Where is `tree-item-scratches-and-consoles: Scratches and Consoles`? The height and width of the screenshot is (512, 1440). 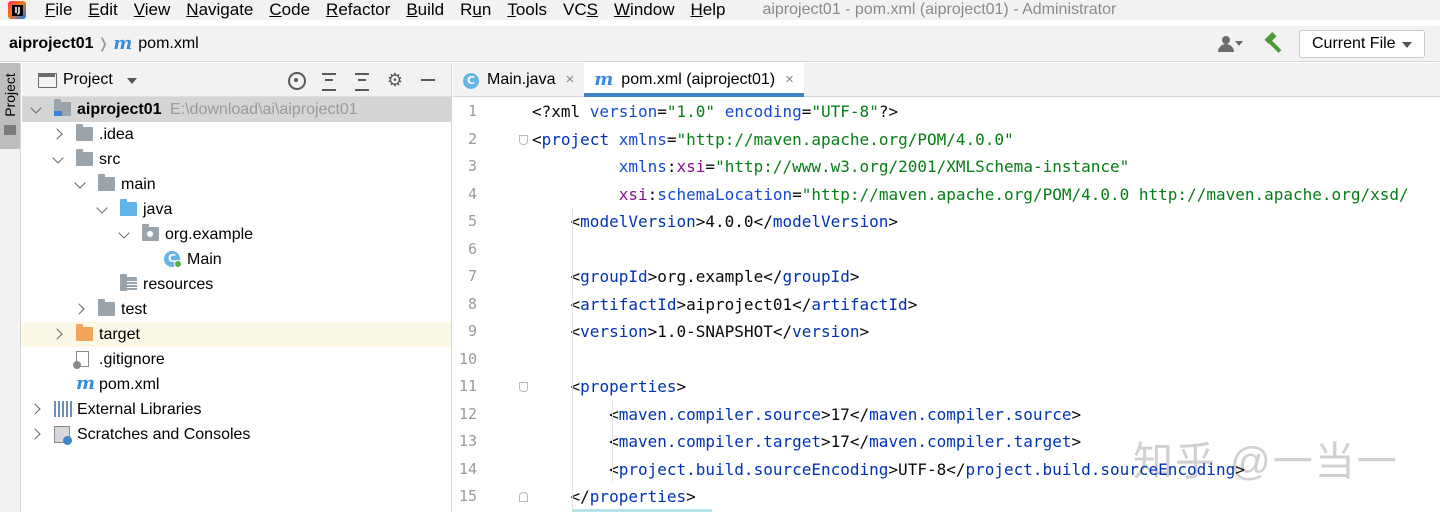 tree-item-scratches-and-consoles: Scratches and Consoles is located at coordinates (236, 434).